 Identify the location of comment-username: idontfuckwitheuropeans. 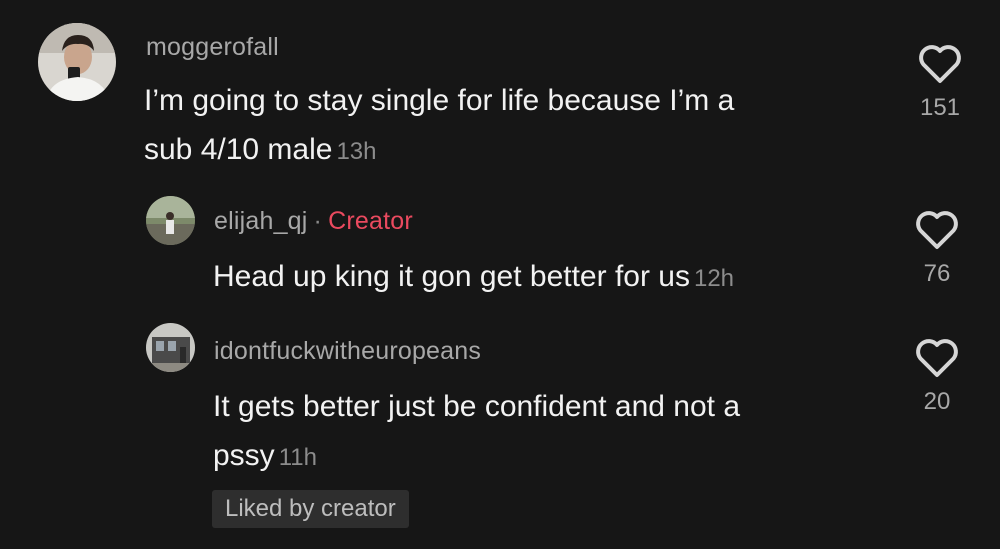
(347, 351).